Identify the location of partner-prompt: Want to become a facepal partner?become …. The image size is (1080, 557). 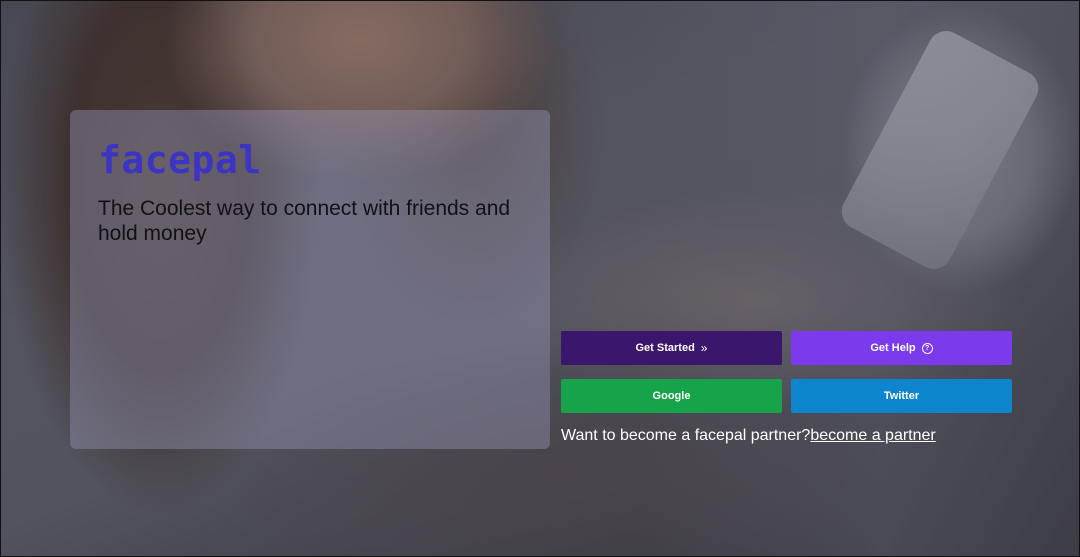
(786, 436).